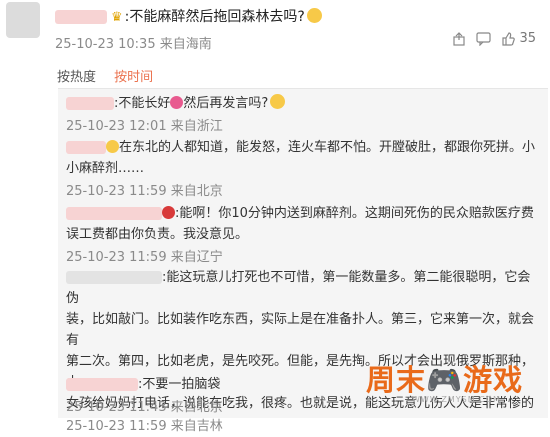  I want to click on avatar, so click(23, 20).